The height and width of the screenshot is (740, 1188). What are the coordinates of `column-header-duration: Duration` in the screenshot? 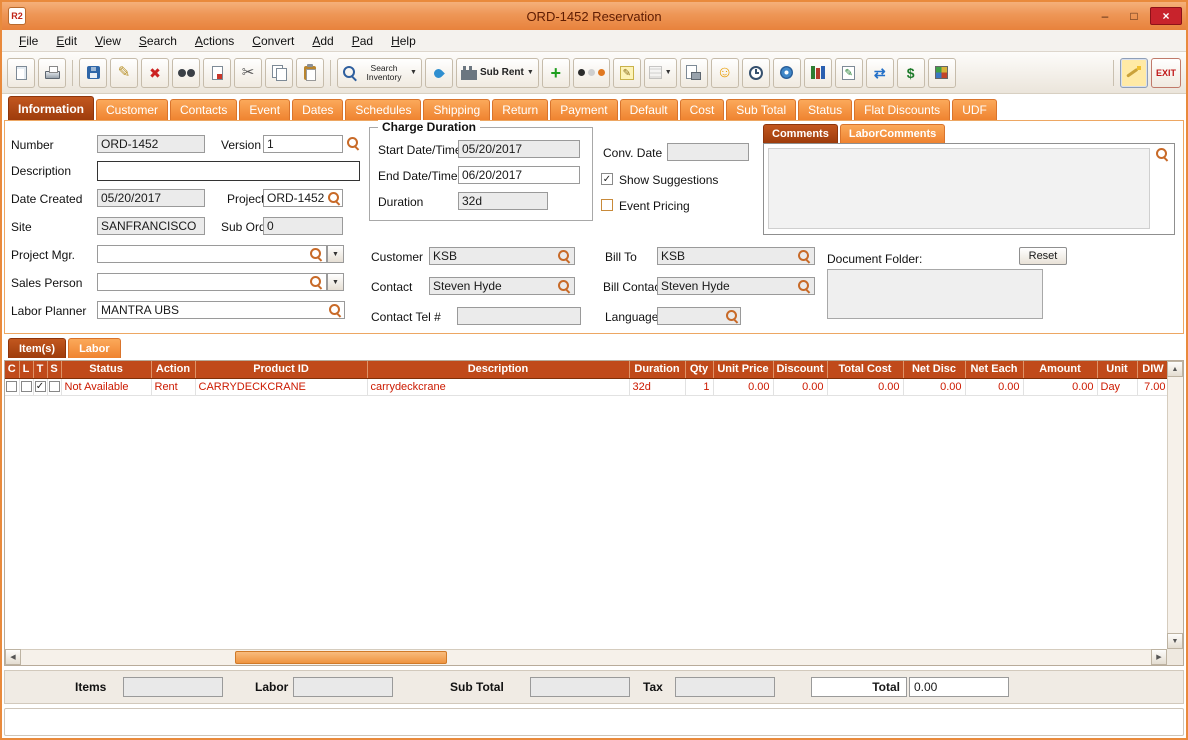 It's located at (657, 370).